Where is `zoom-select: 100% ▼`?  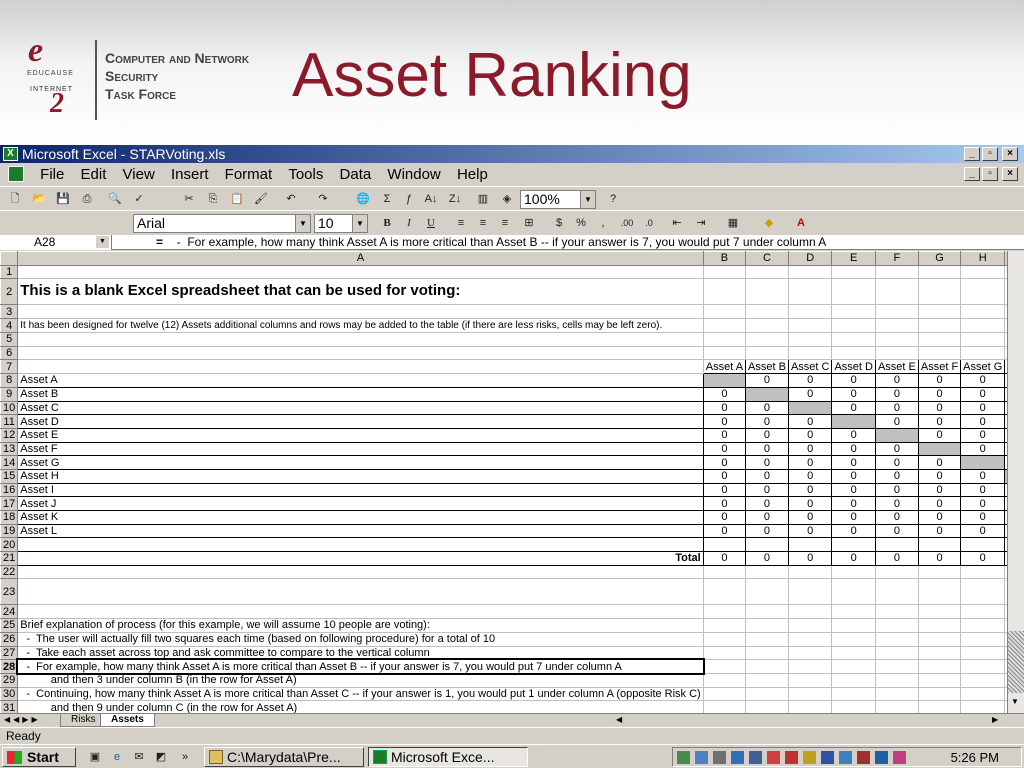
zoom-select: 100% ▼ is located at coordinates (558, 199).